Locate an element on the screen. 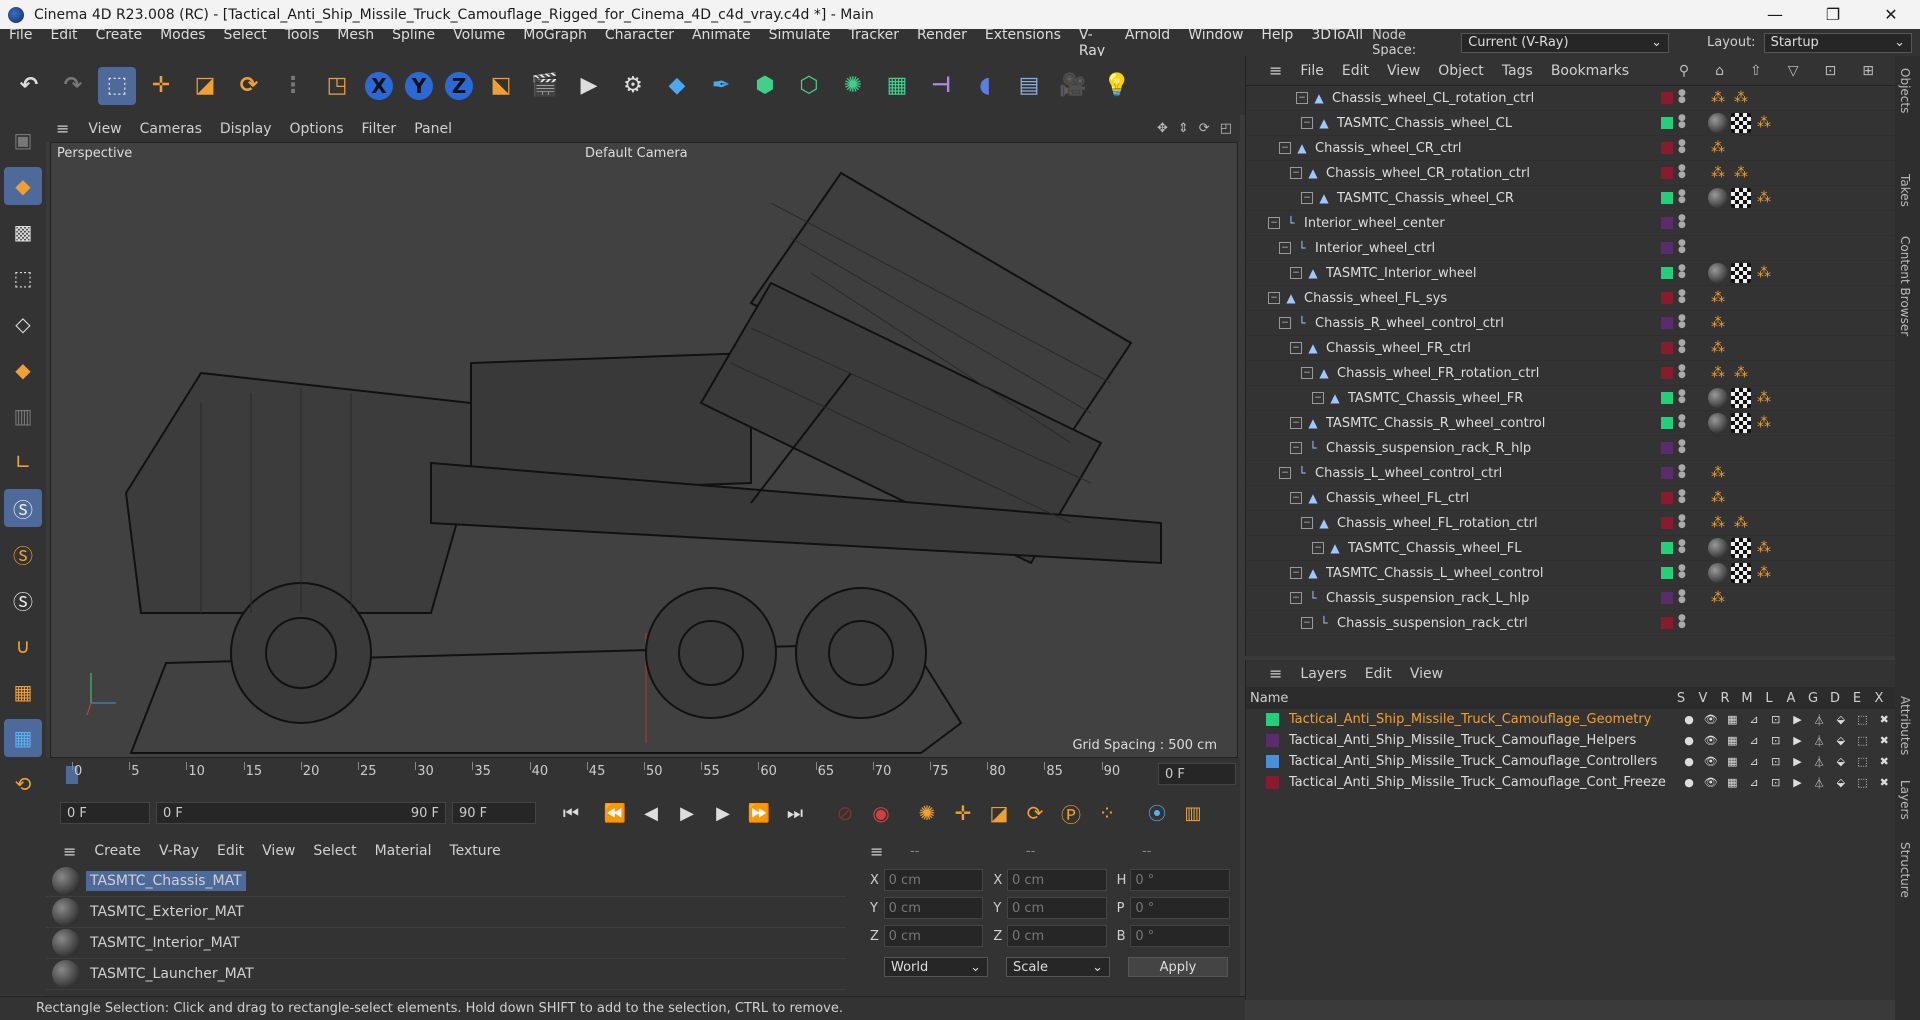  preview-range-slider: 0 F 90 F is located at coordinates (301, 813).